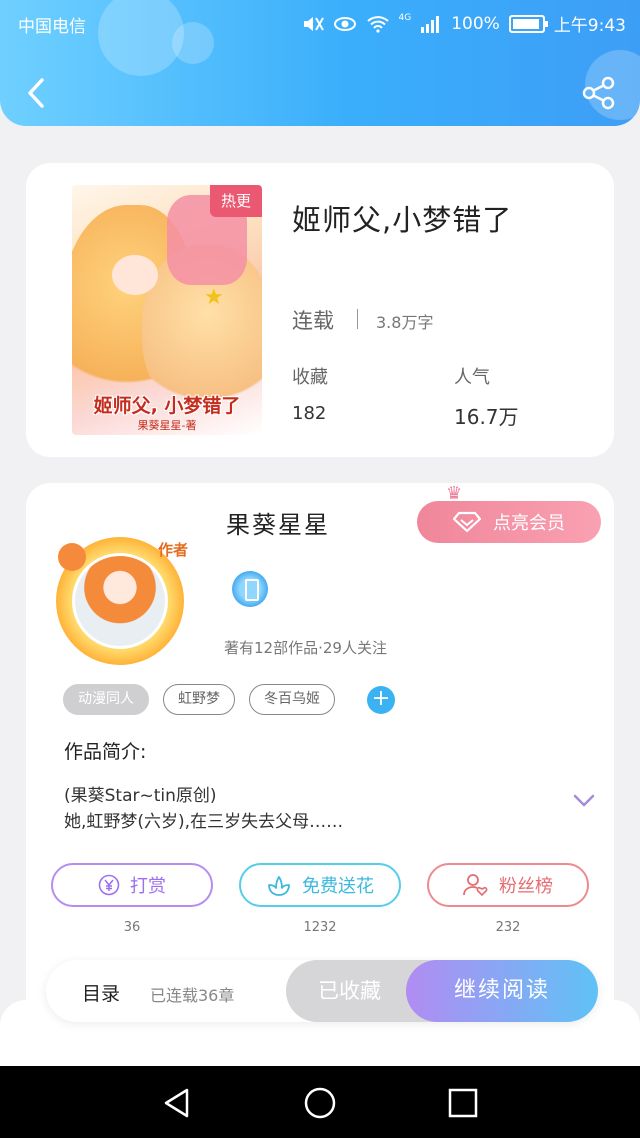  Describe the element at coordinates (430, 24) in the screenshot. I see `signal-icon` at that location.